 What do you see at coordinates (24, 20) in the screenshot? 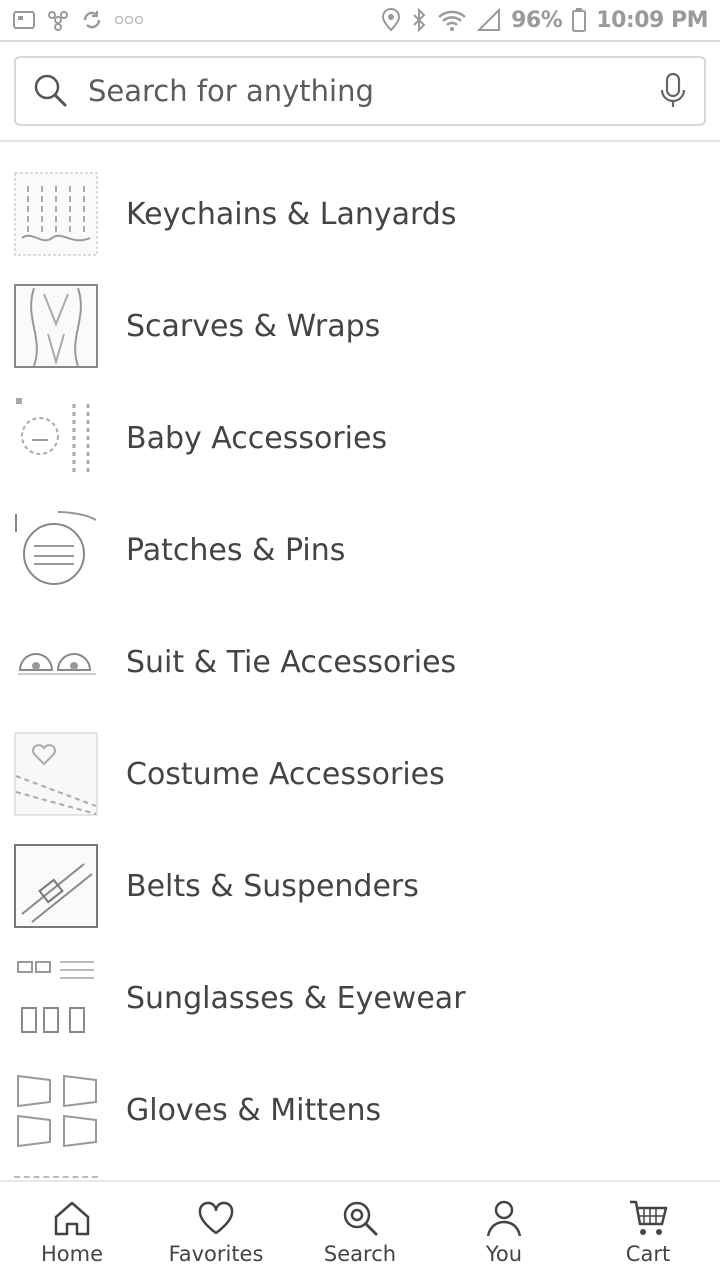
I see `notification-icon` at bounding box center [24, 20].